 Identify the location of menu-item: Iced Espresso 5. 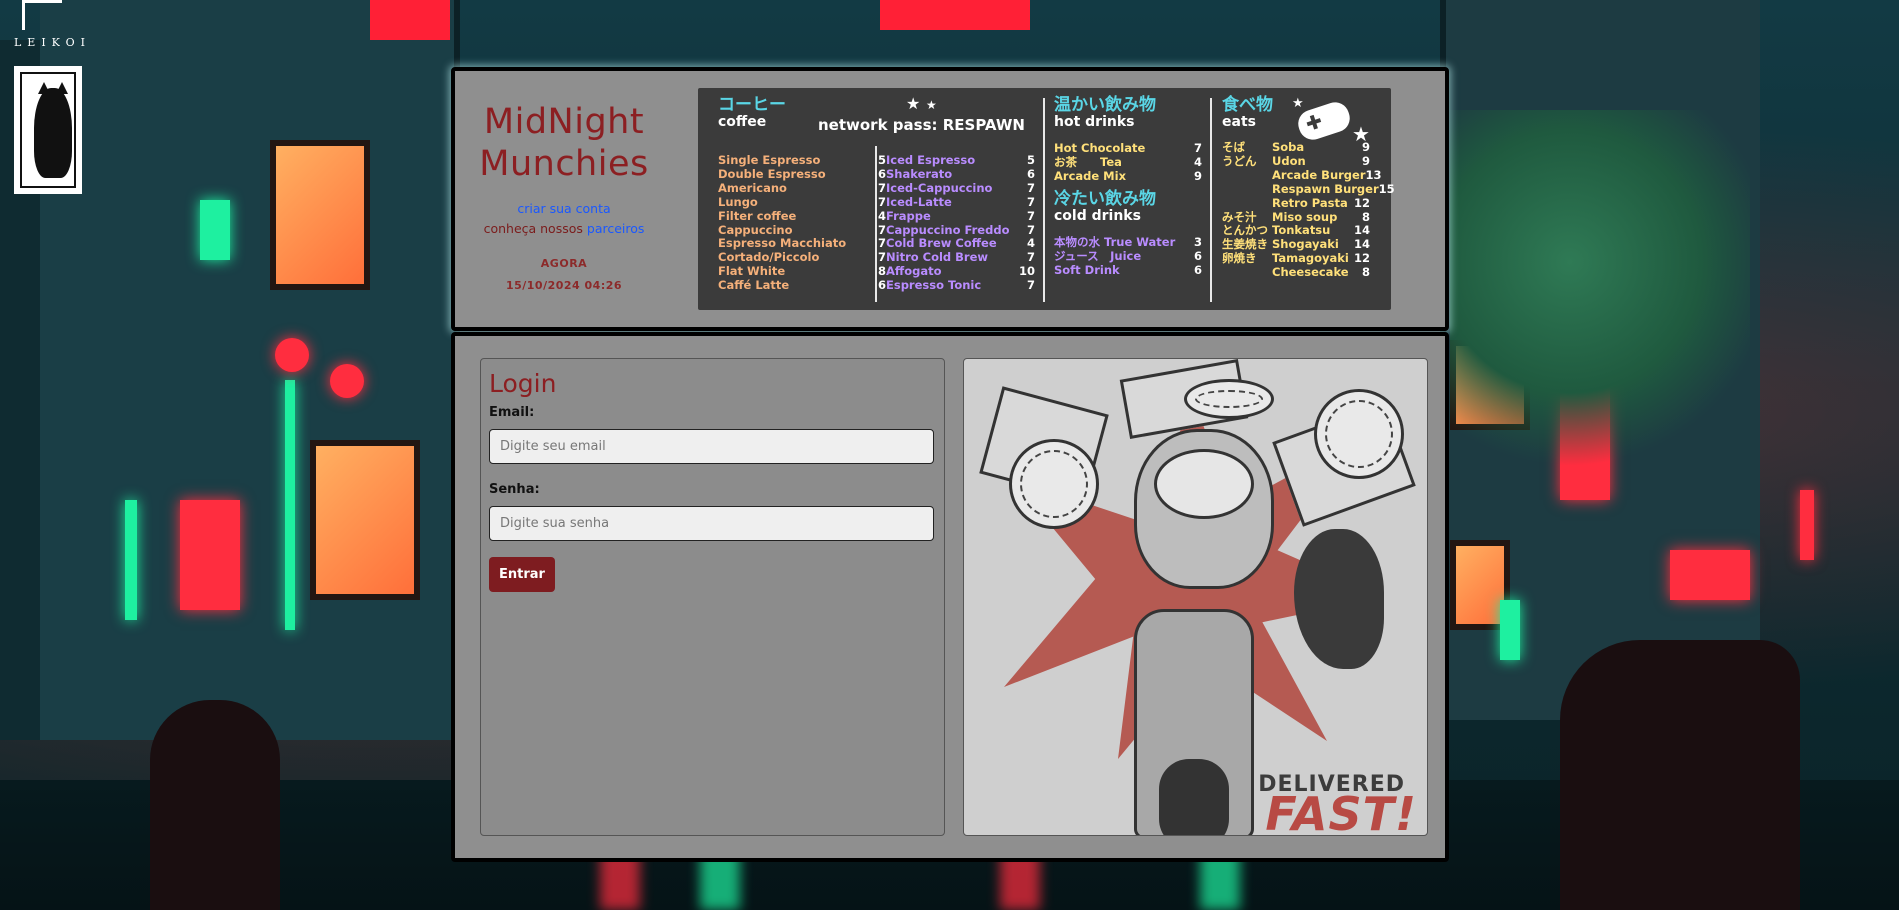
(960, 160).